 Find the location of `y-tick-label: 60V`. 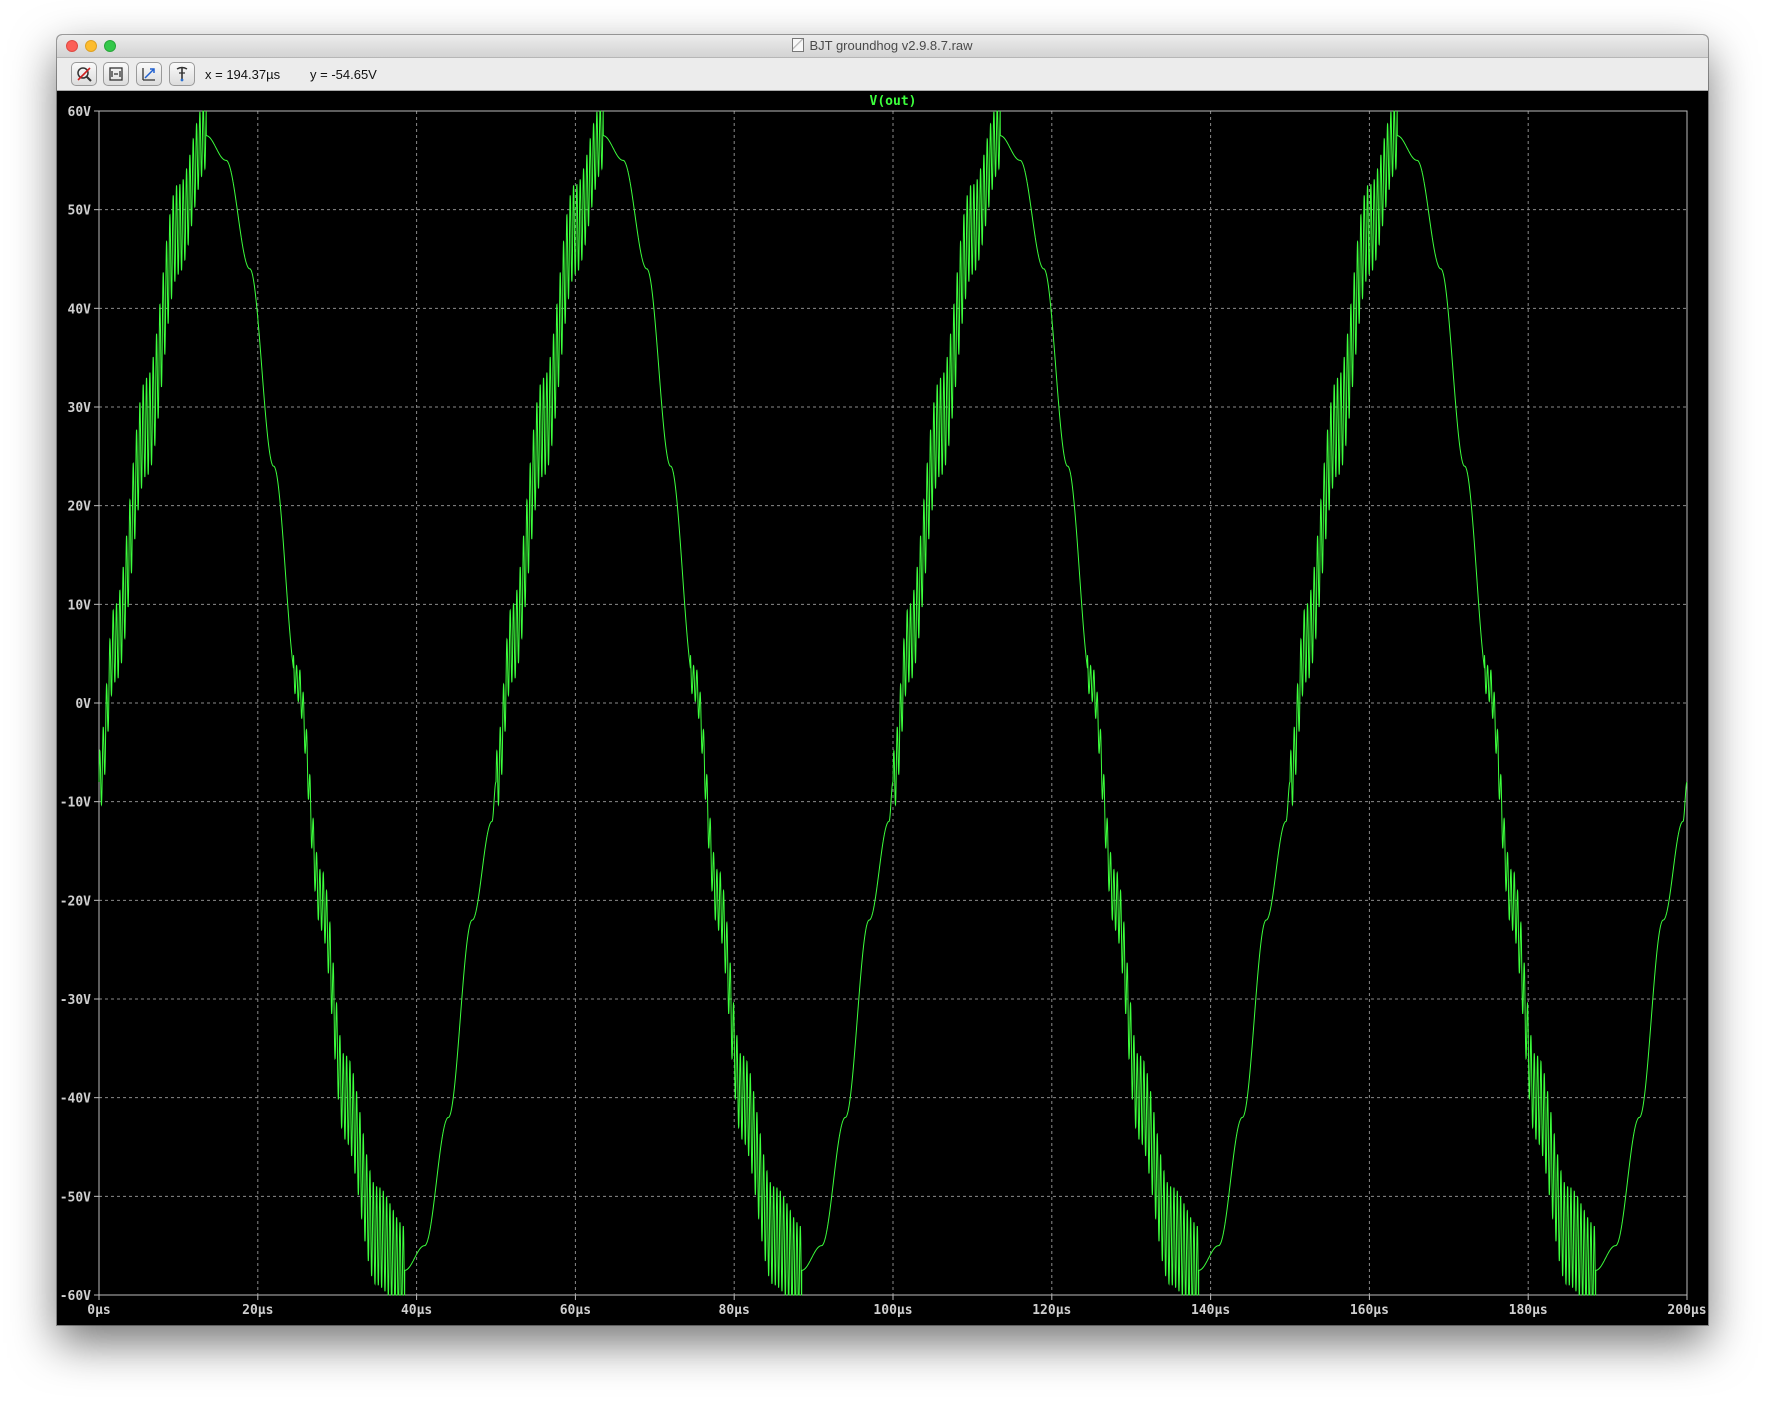

y-tick-label: 60V is located at coordinates (80, 112).